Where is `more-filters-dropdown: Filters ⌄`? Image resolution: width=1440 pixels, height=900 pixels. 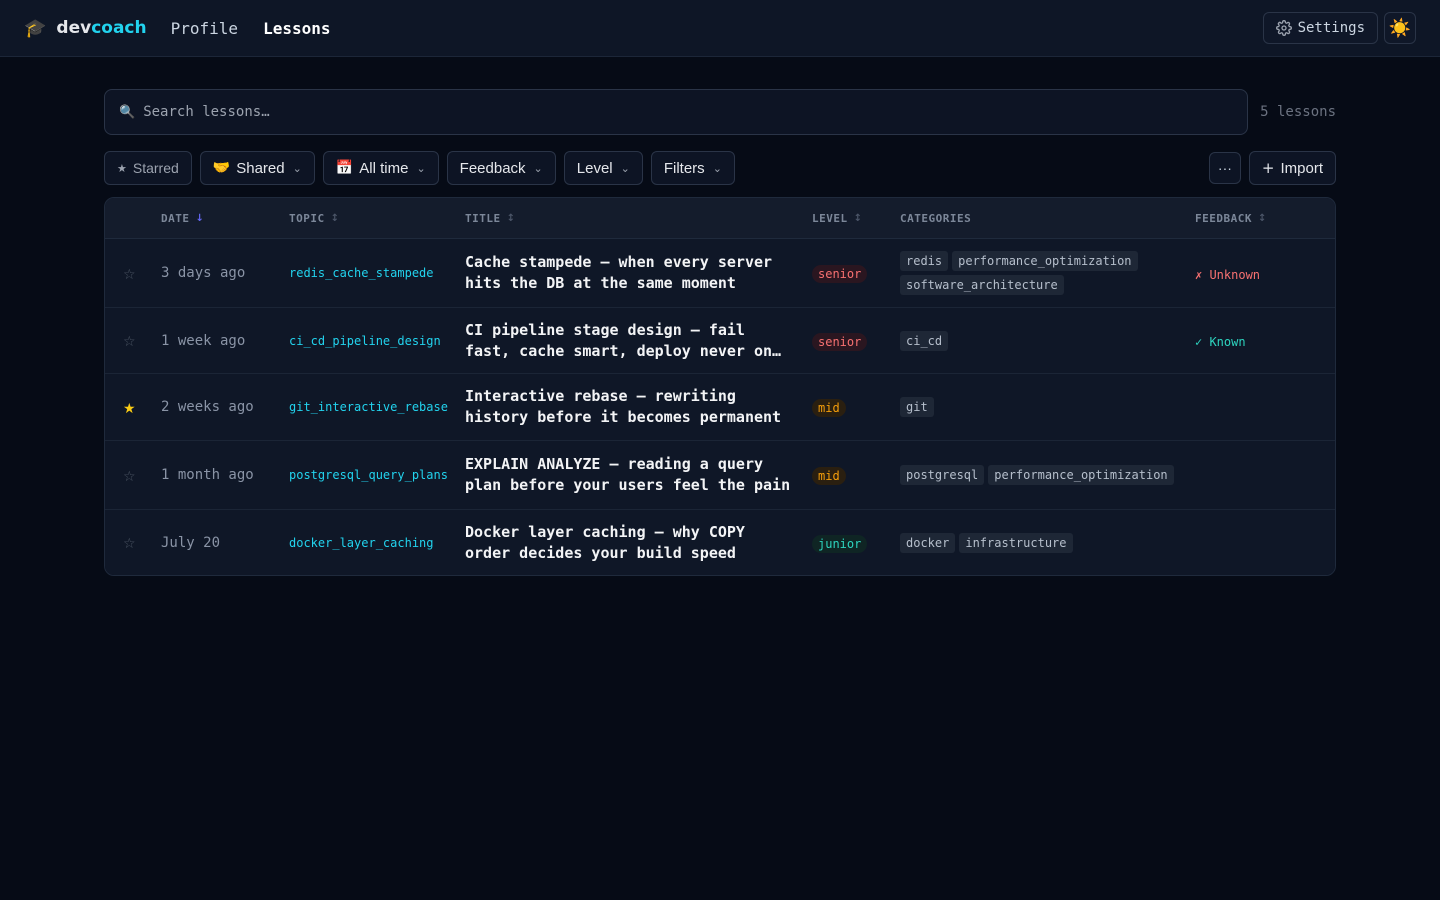
more-filters-dropdown: Filters ⌄ is located at coordinates (692, 168).